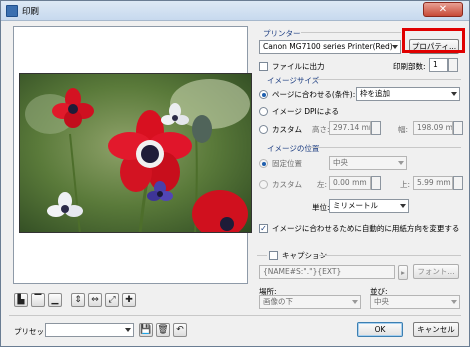  Describe the element at coordinates (385, 147) in the screenshot. I see `image-position-line` at that location.